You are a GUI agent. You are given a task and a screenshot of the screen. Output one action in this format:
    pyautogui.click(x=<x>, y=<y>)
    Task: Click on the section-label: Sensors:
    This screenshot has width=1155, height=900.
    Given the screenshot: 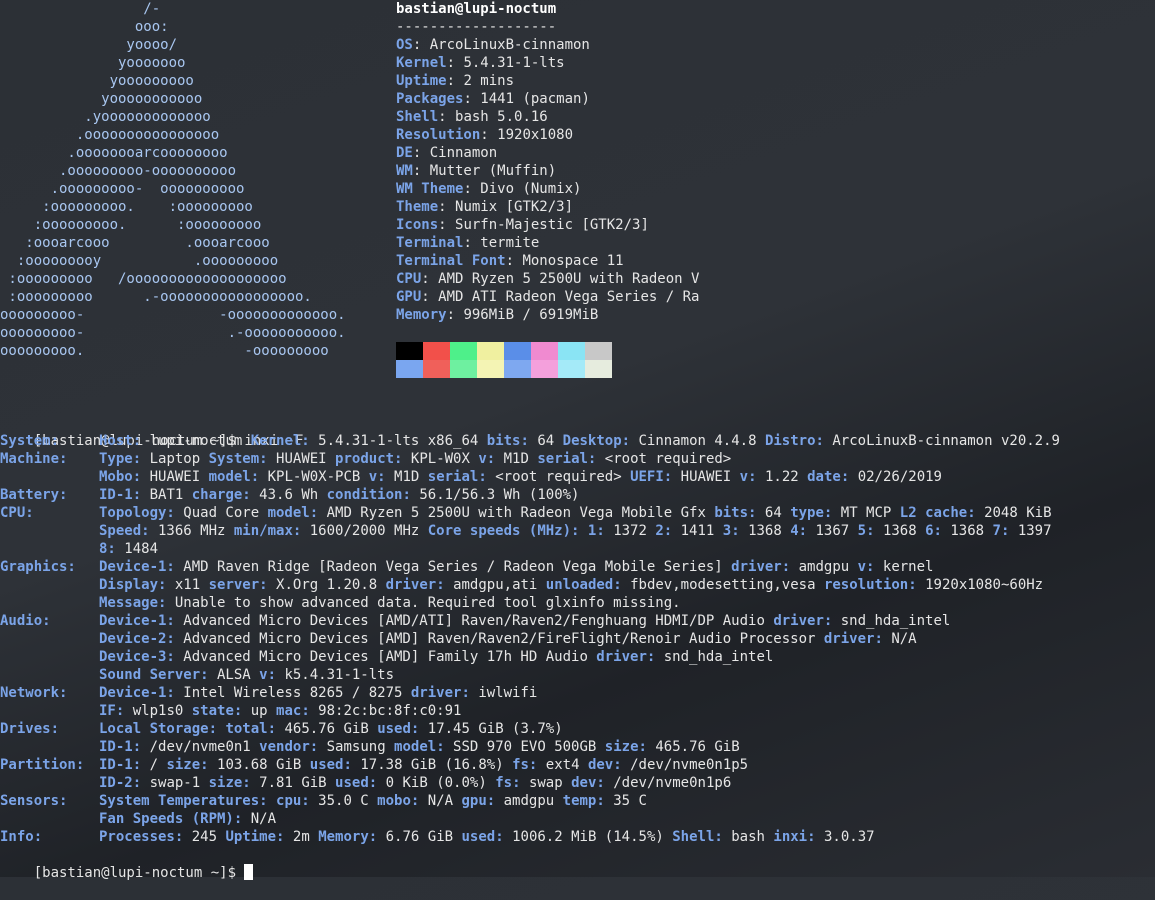 What is the action you would take?
    pyautogui.click(x=34, y=801)
    